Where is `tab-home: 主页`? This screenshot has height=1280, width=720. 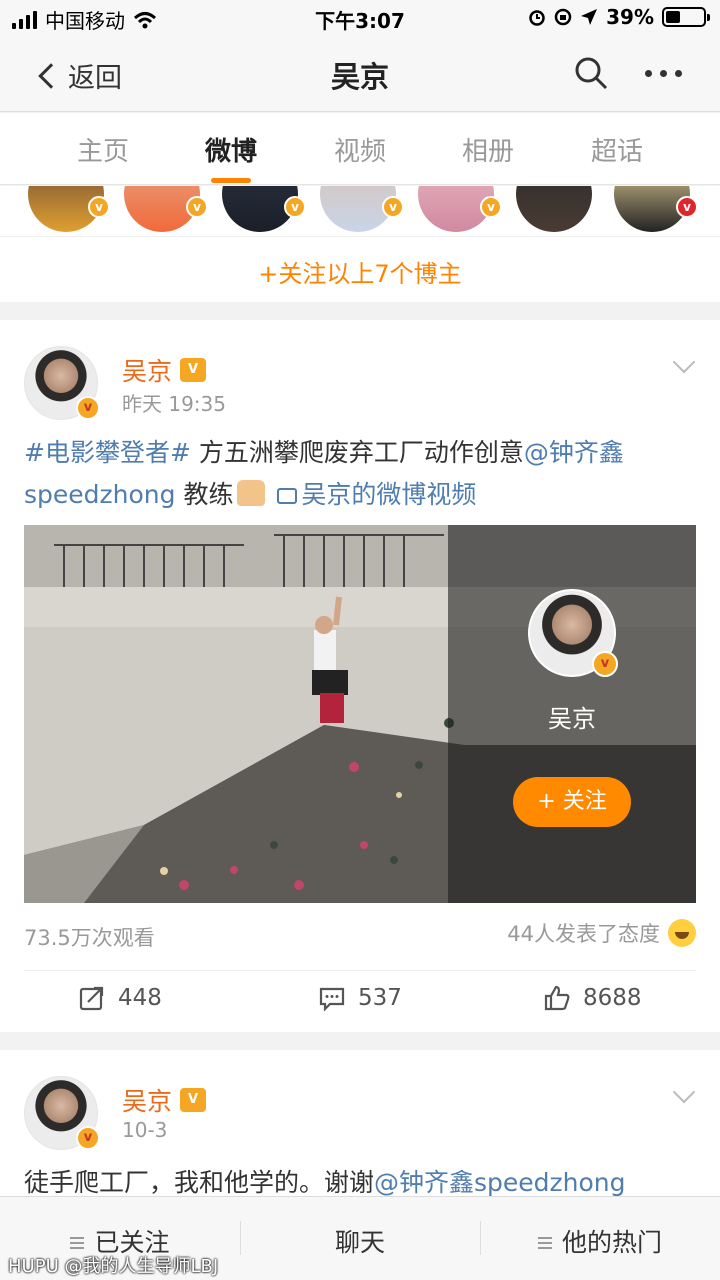 tab-home: 主页 is located at coordinates (103, 149).